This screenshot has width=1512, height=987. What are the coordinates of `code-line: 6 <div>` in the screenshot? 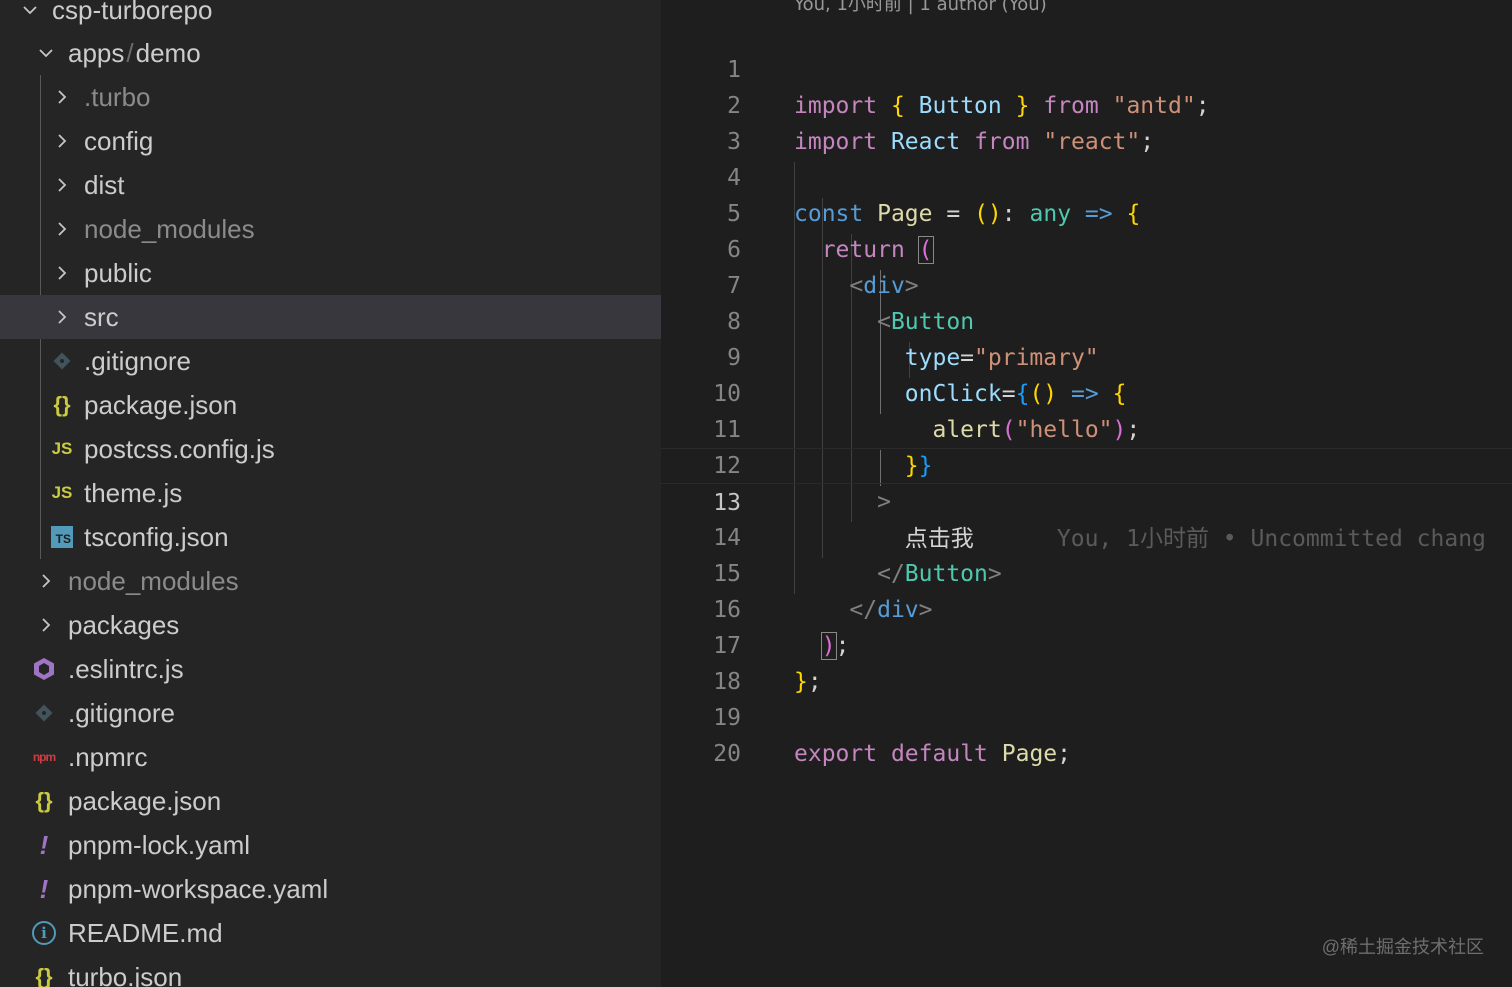 It's located at (1086, 247).